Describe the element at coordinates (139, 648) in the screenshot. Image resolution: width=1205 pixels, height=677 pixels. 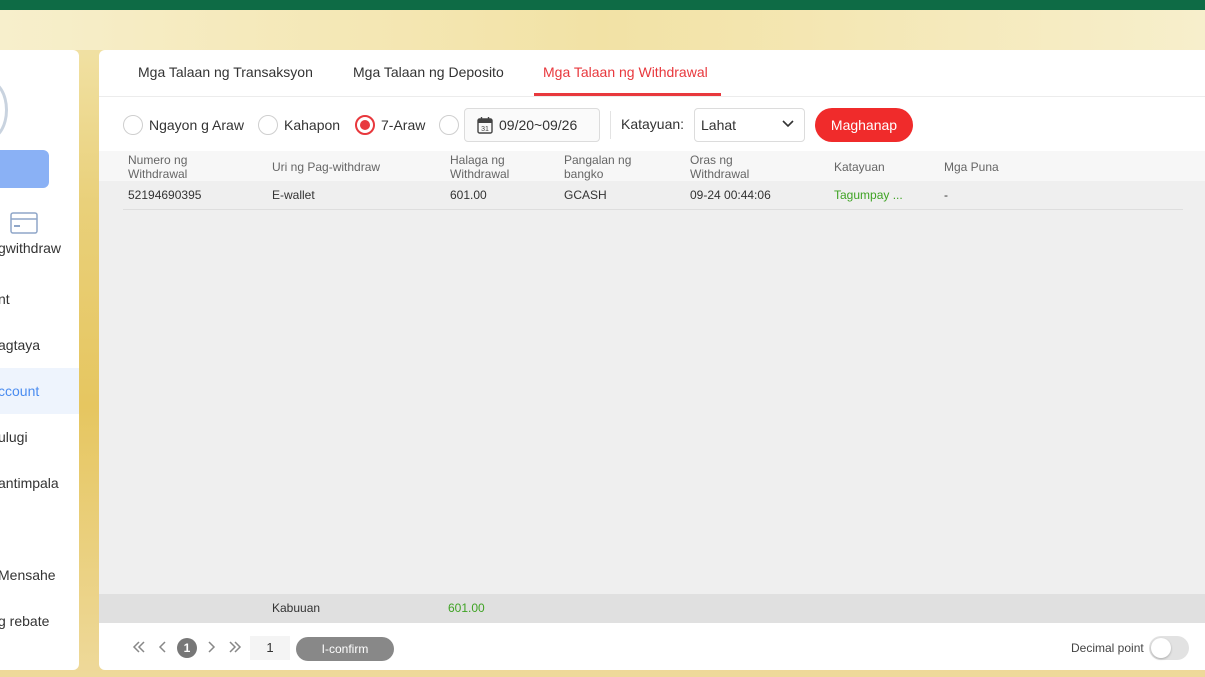
I see `first-page-icon` at that location.